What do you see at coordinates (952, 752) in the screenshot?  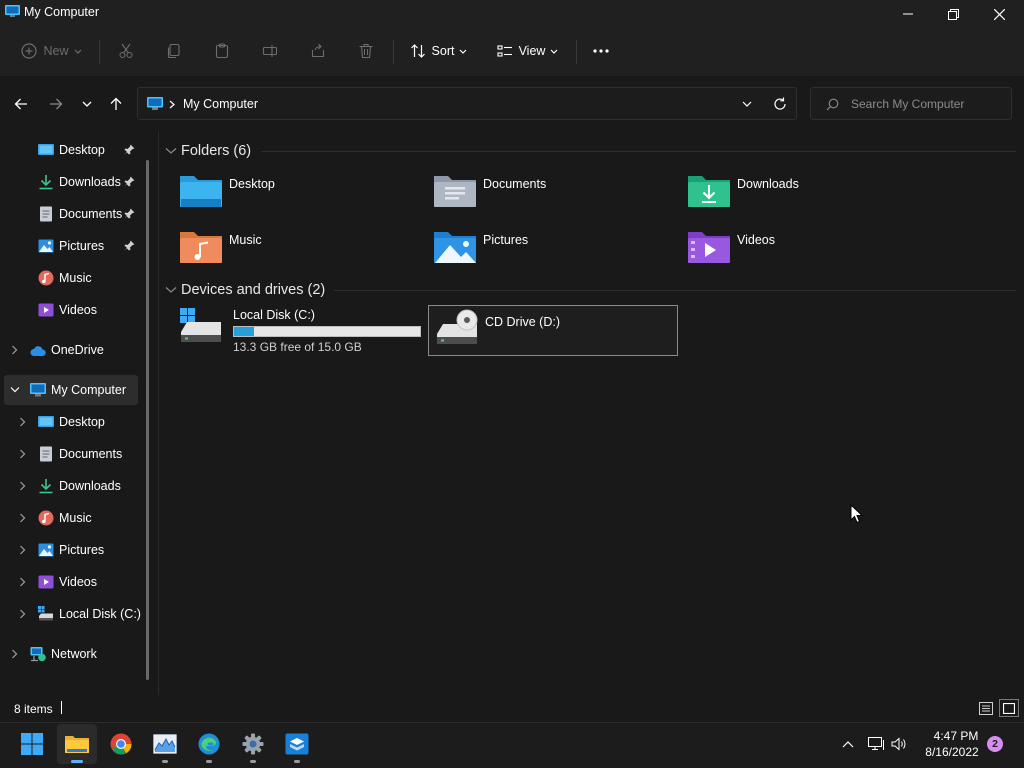 I see `clock-date: 8/16/2022` at bounding box center [952, 752].